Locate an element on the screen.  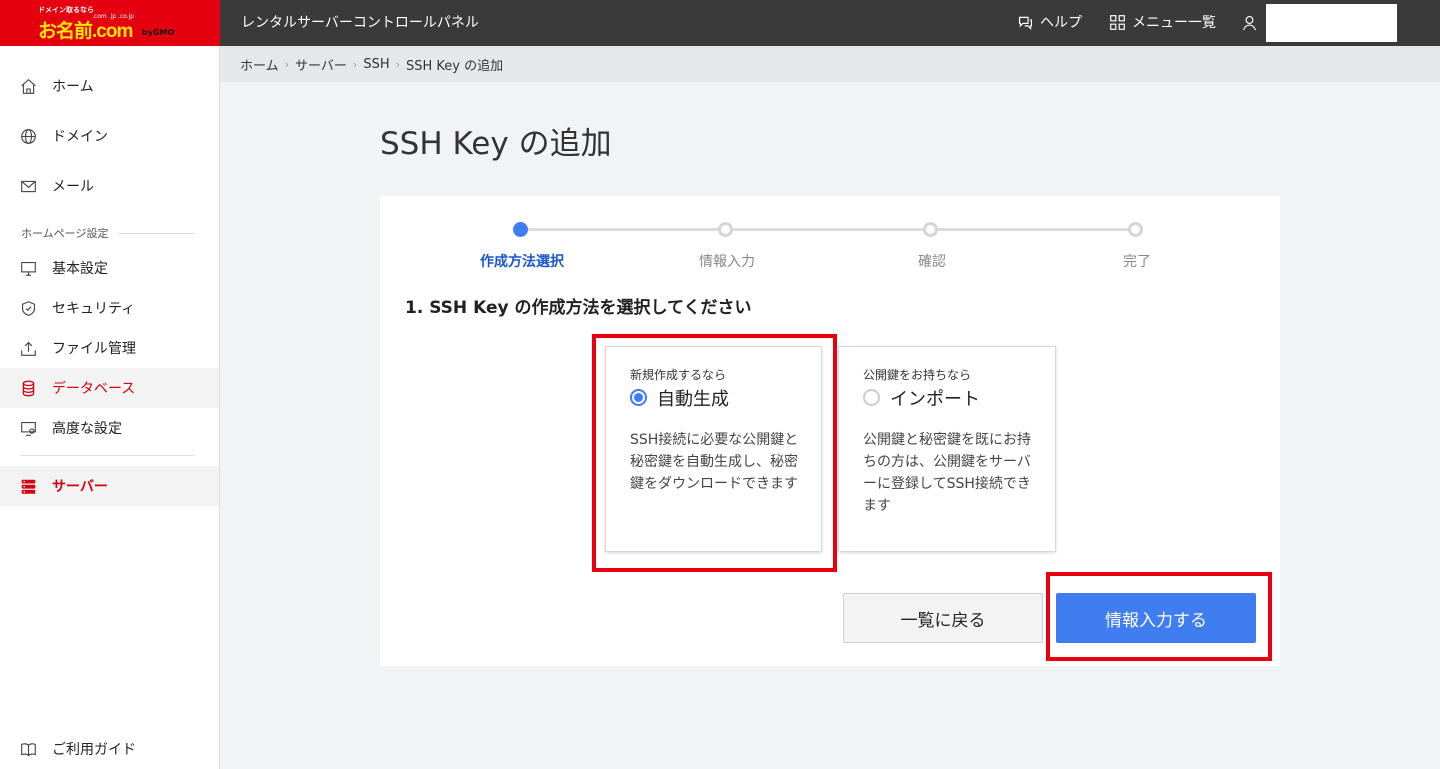
section-question: 1. SSH Key の作成方法を選択してください is located at coordinates (578, 308).